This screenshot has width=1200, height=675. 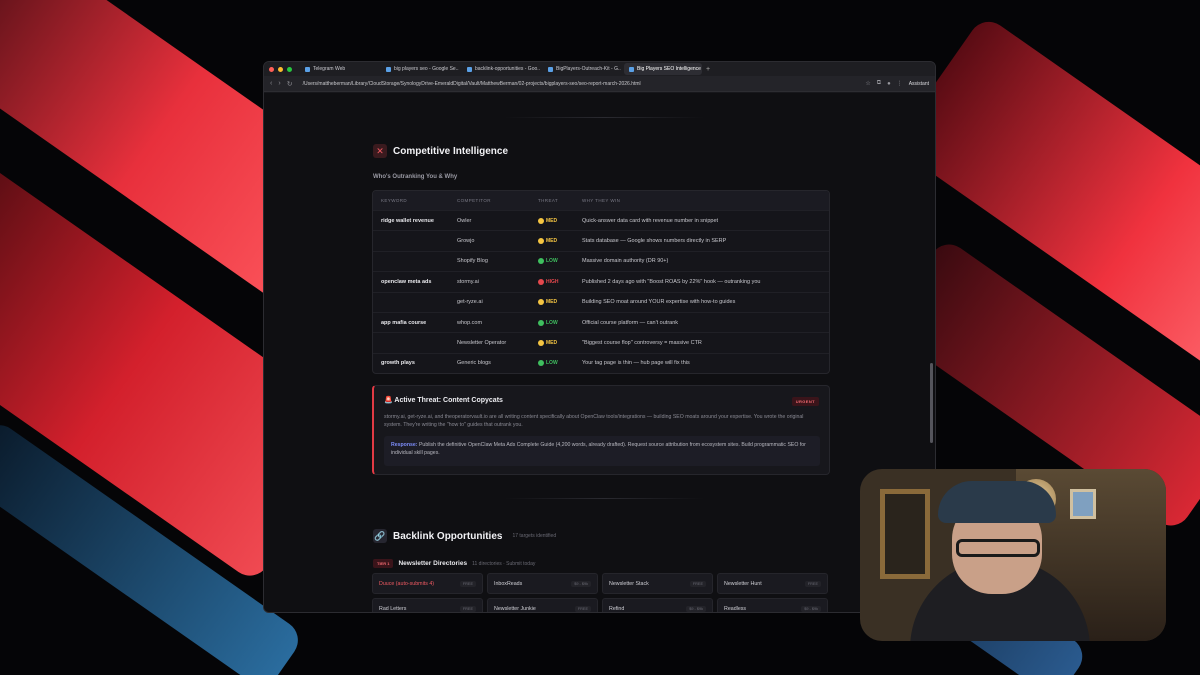 What do you see at coordinates (867, 83) in the screenshot?
I see `star-icon: ☆` at bounding box center [867, 83].